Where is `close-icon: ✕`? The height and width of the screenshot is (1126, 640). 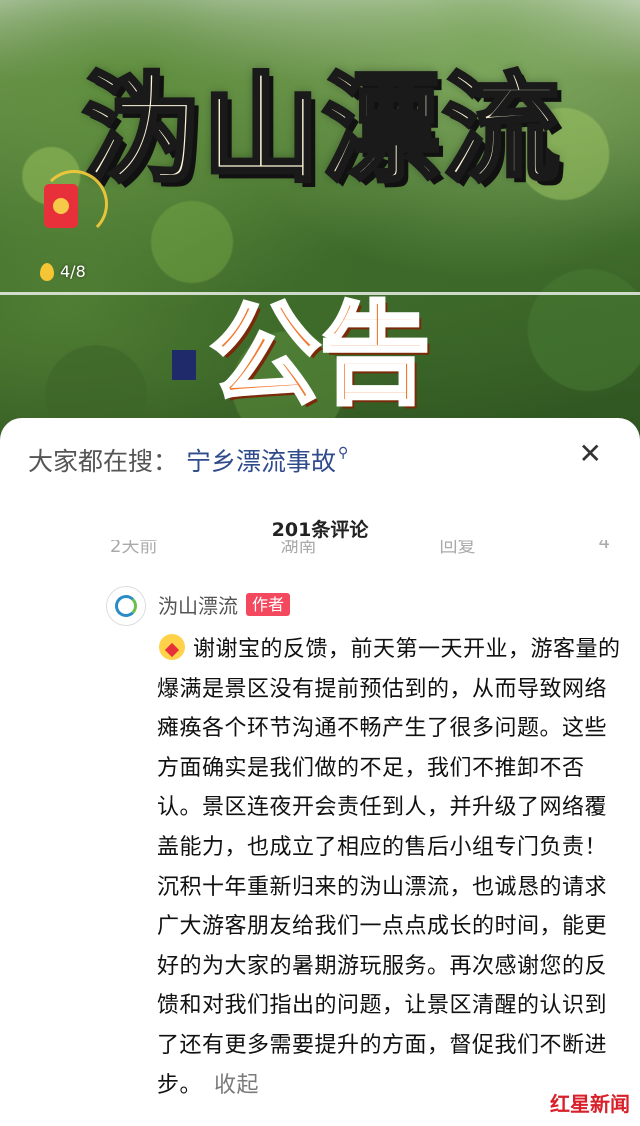 close-icon: ✕ is located at coordinates (590, 454).